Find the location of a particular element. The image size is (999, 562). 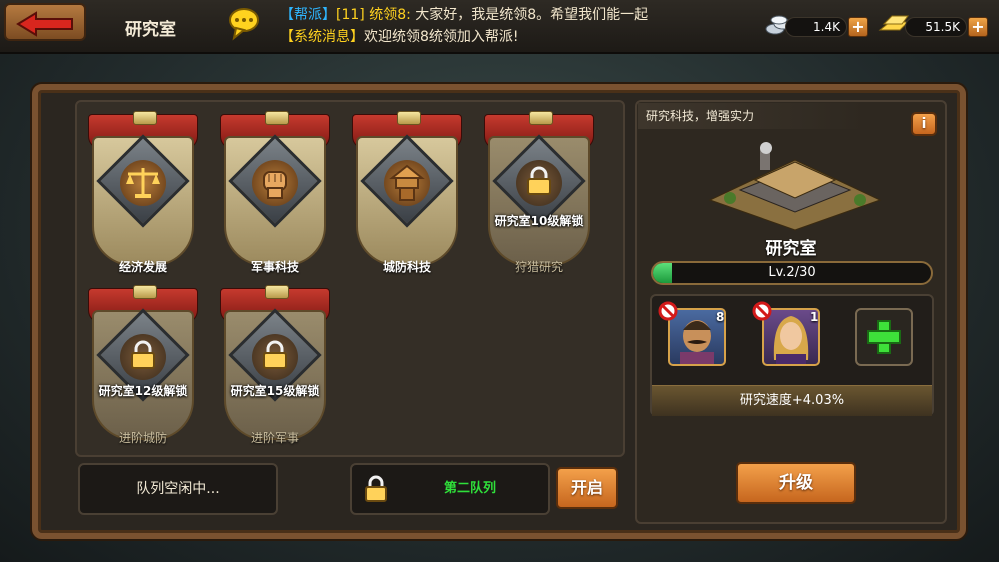

research-queue-2: 第二队列 is located at coordinates (450, 489).